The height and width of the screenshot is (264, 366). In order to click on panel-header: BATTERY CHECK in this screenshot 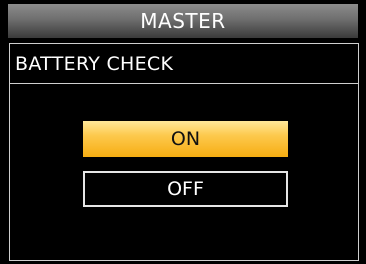, I will do `click(184, 64)`.